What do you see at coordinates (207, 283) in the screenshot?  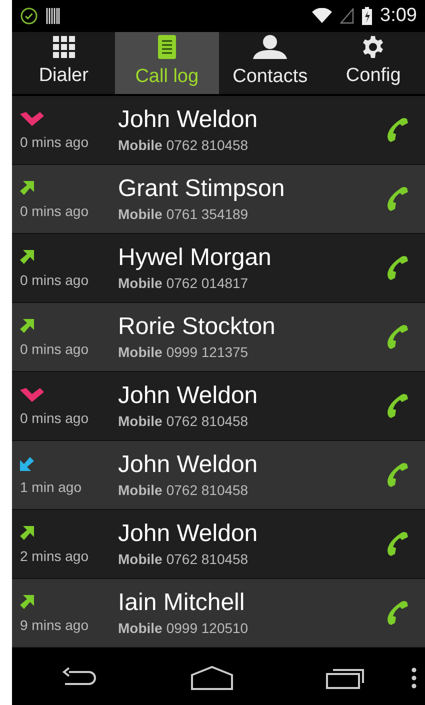 I see `phone-number: 0762 014817` at bounding box center [207, 283].